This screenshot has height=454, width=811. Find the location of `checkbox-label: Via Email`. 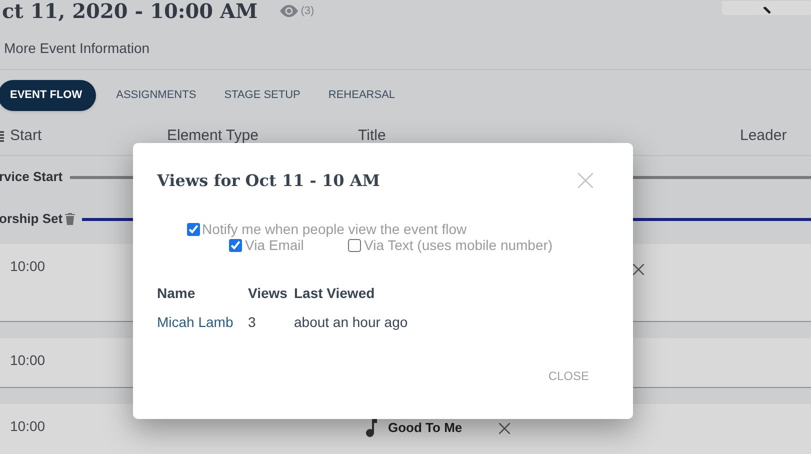

checkbox-label: Via Email is located at coordinates (274, 245).